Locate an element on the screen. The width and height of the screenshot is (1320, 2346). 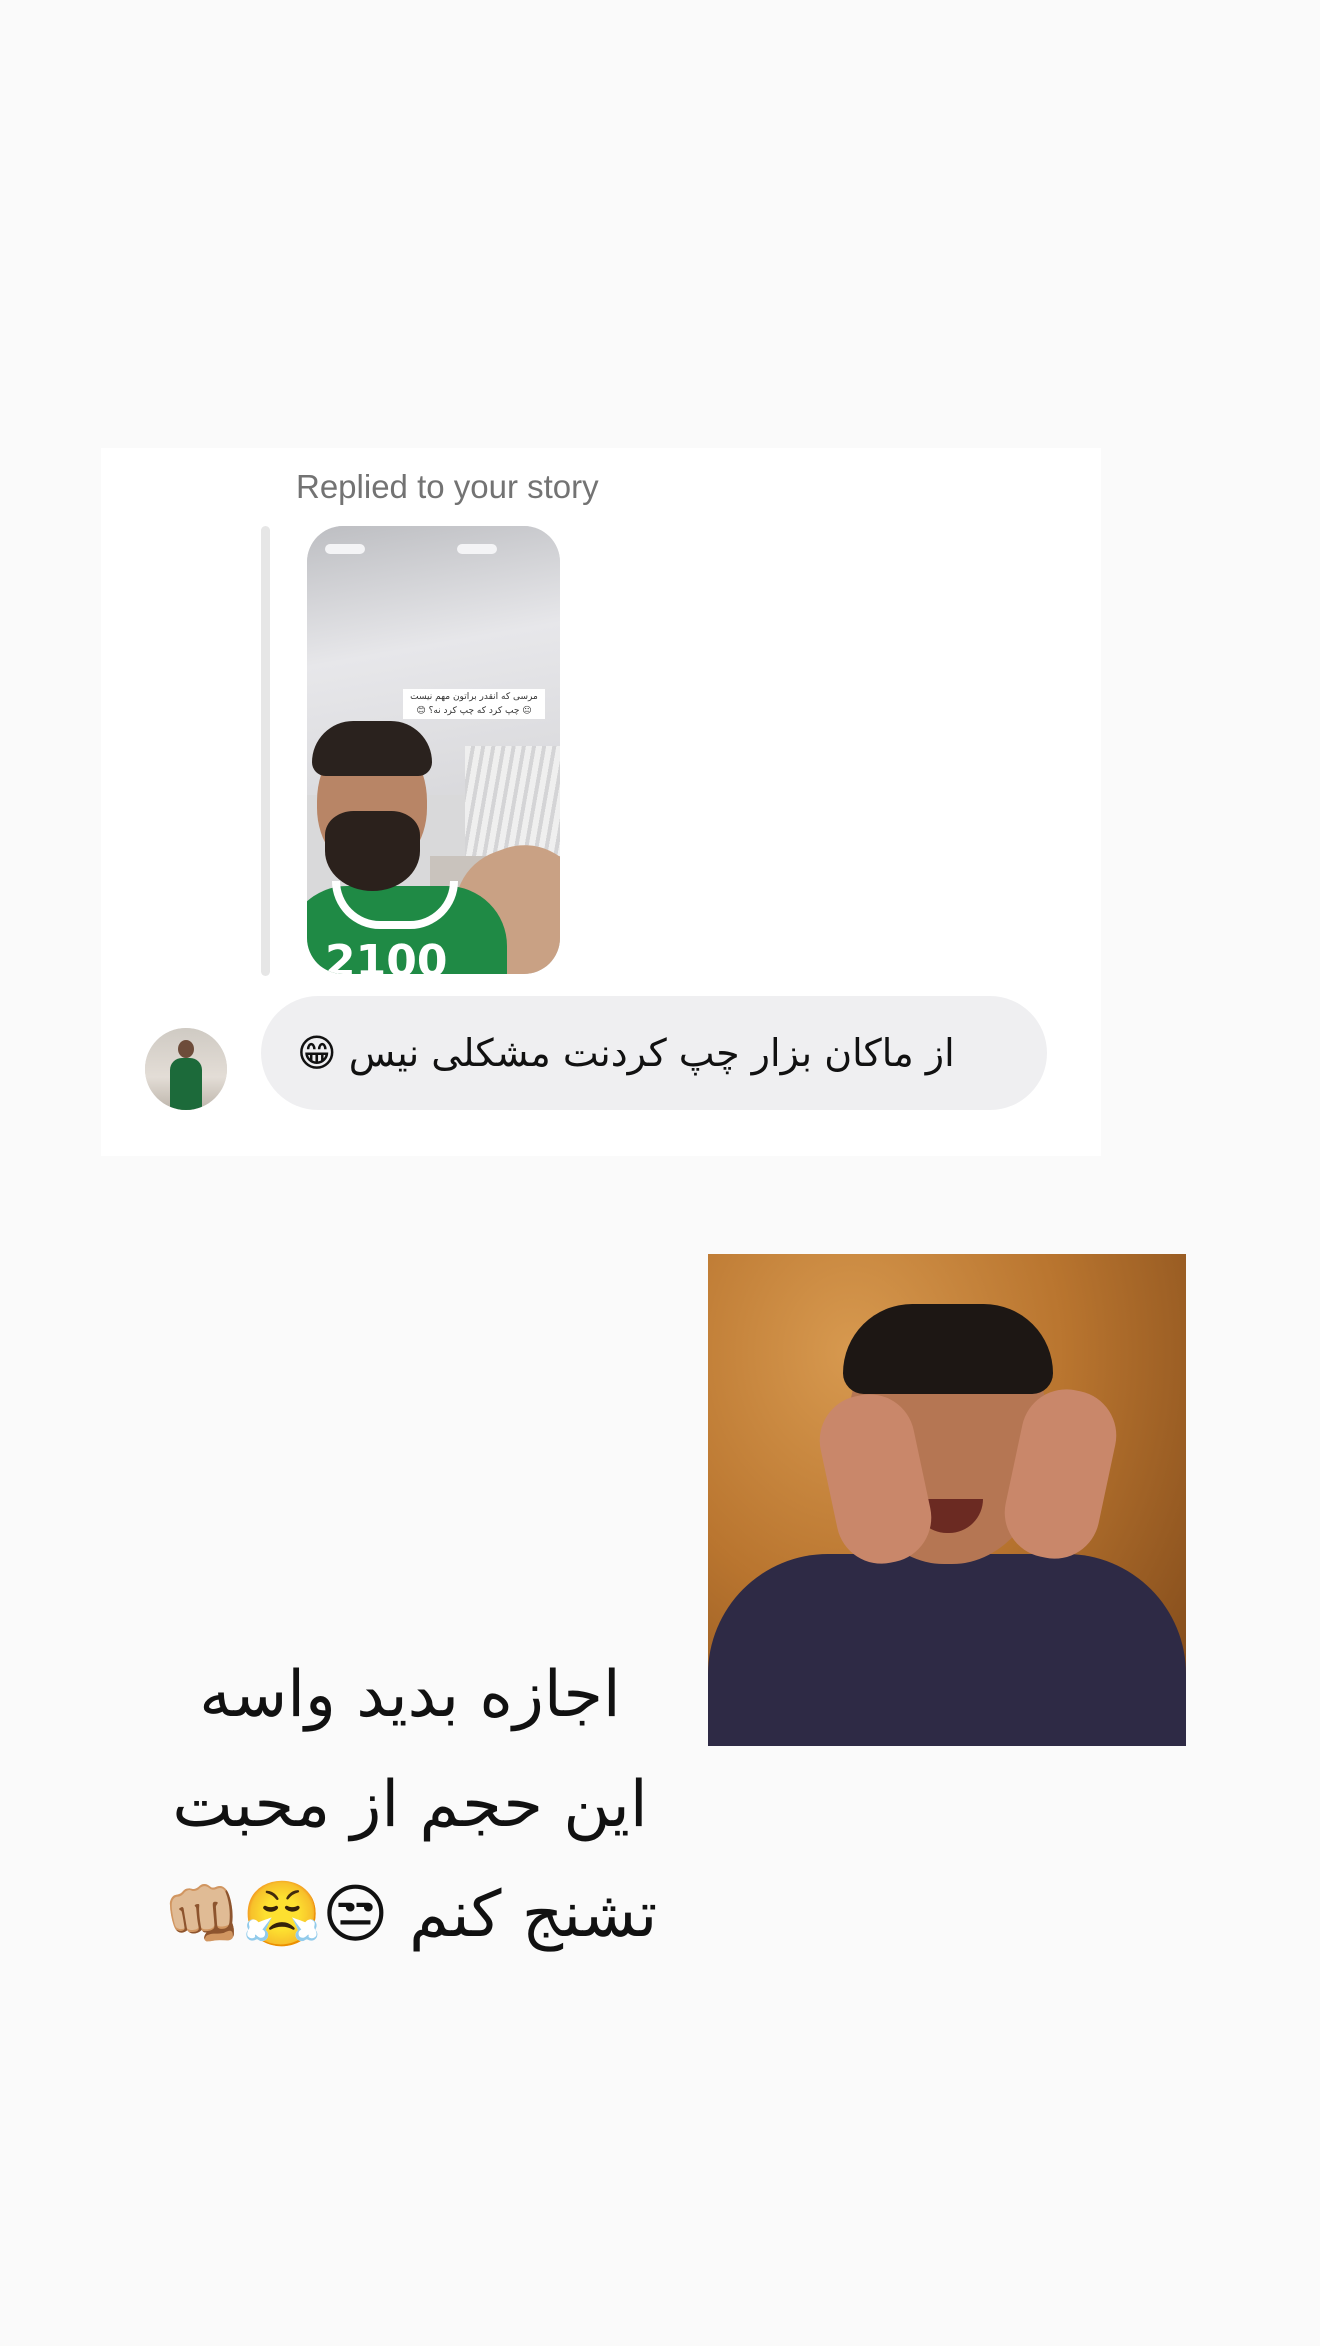
overlay-caption-line-1: اجازه بدید واسه is located at coordinates (410, 1695).